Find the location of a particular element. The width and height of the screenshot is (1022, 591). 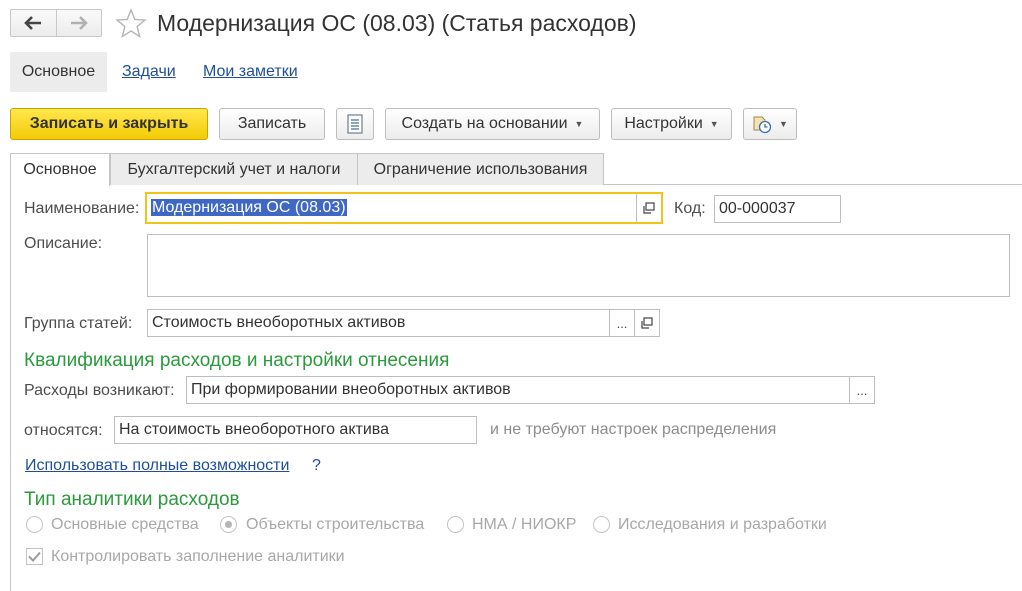

radio-construction-label: Объекты строительства is located at coordinates (335, 524).